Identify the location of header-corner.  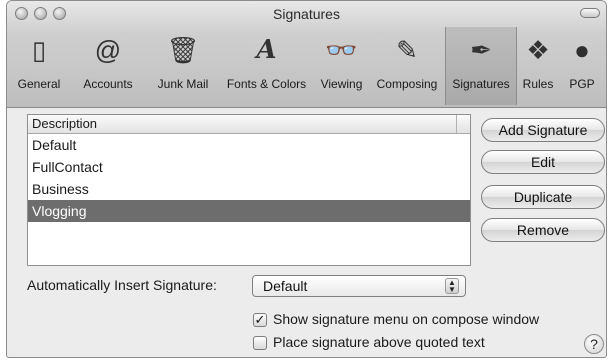
(463, 124).